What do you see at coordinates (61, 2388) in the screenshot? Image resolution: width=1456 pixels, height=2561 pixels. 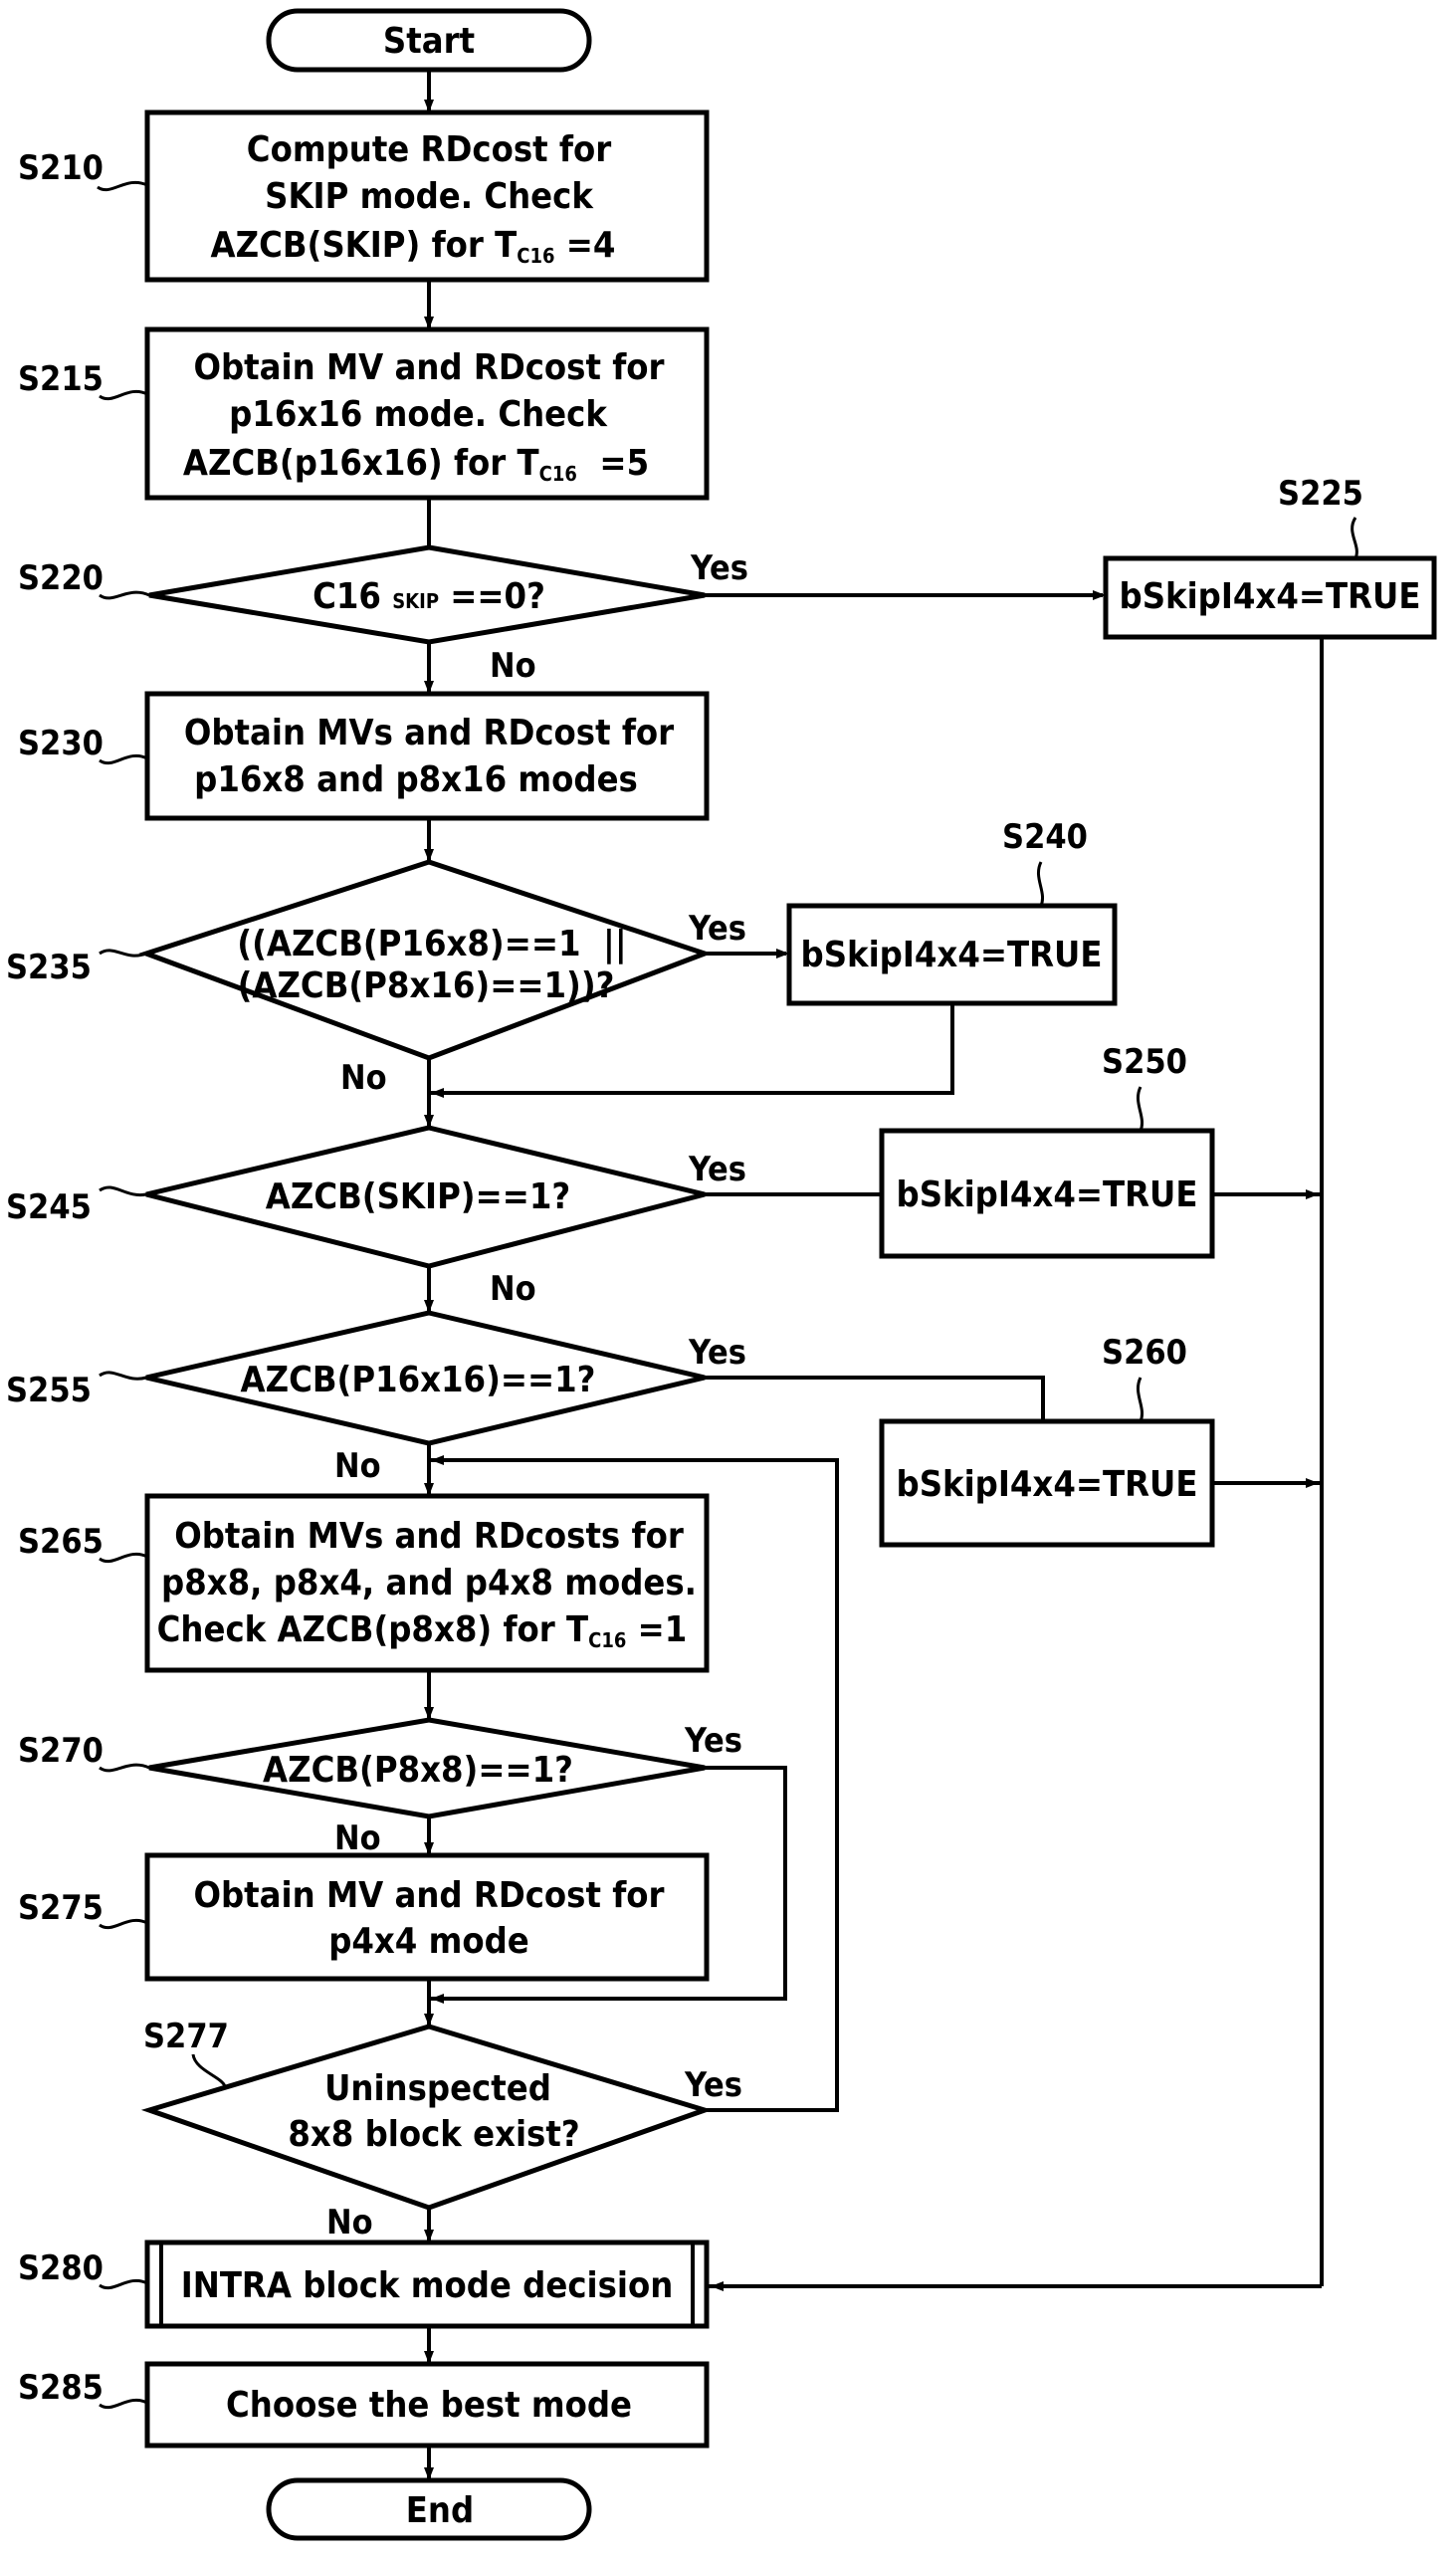 I see `step-id-label: S285` at bounding box center [61, 2388].